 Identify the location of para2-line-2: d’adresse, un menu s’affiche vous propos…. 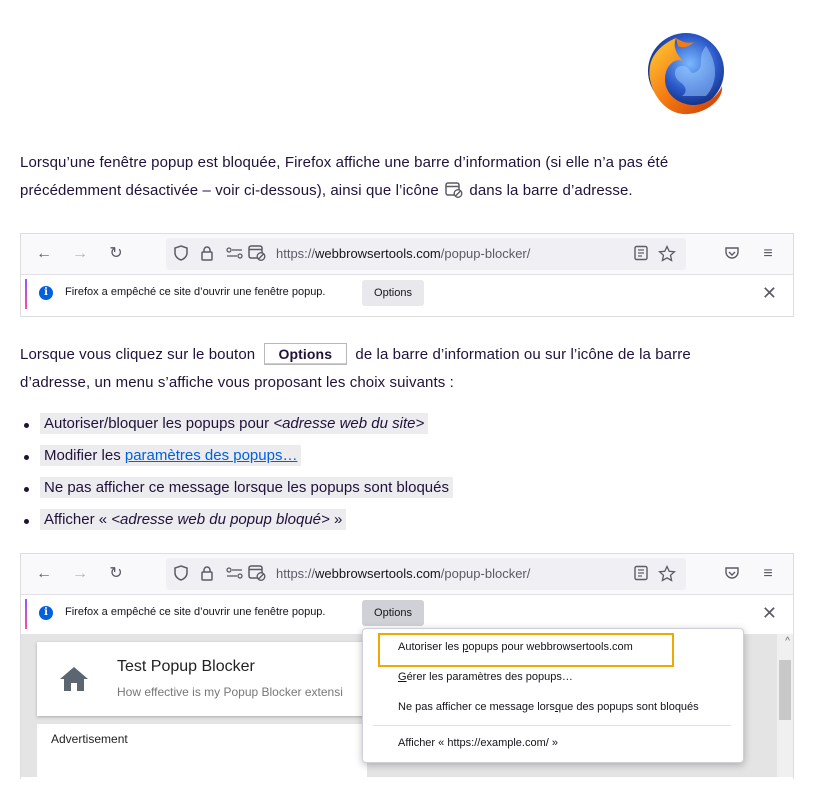
(237, 382).